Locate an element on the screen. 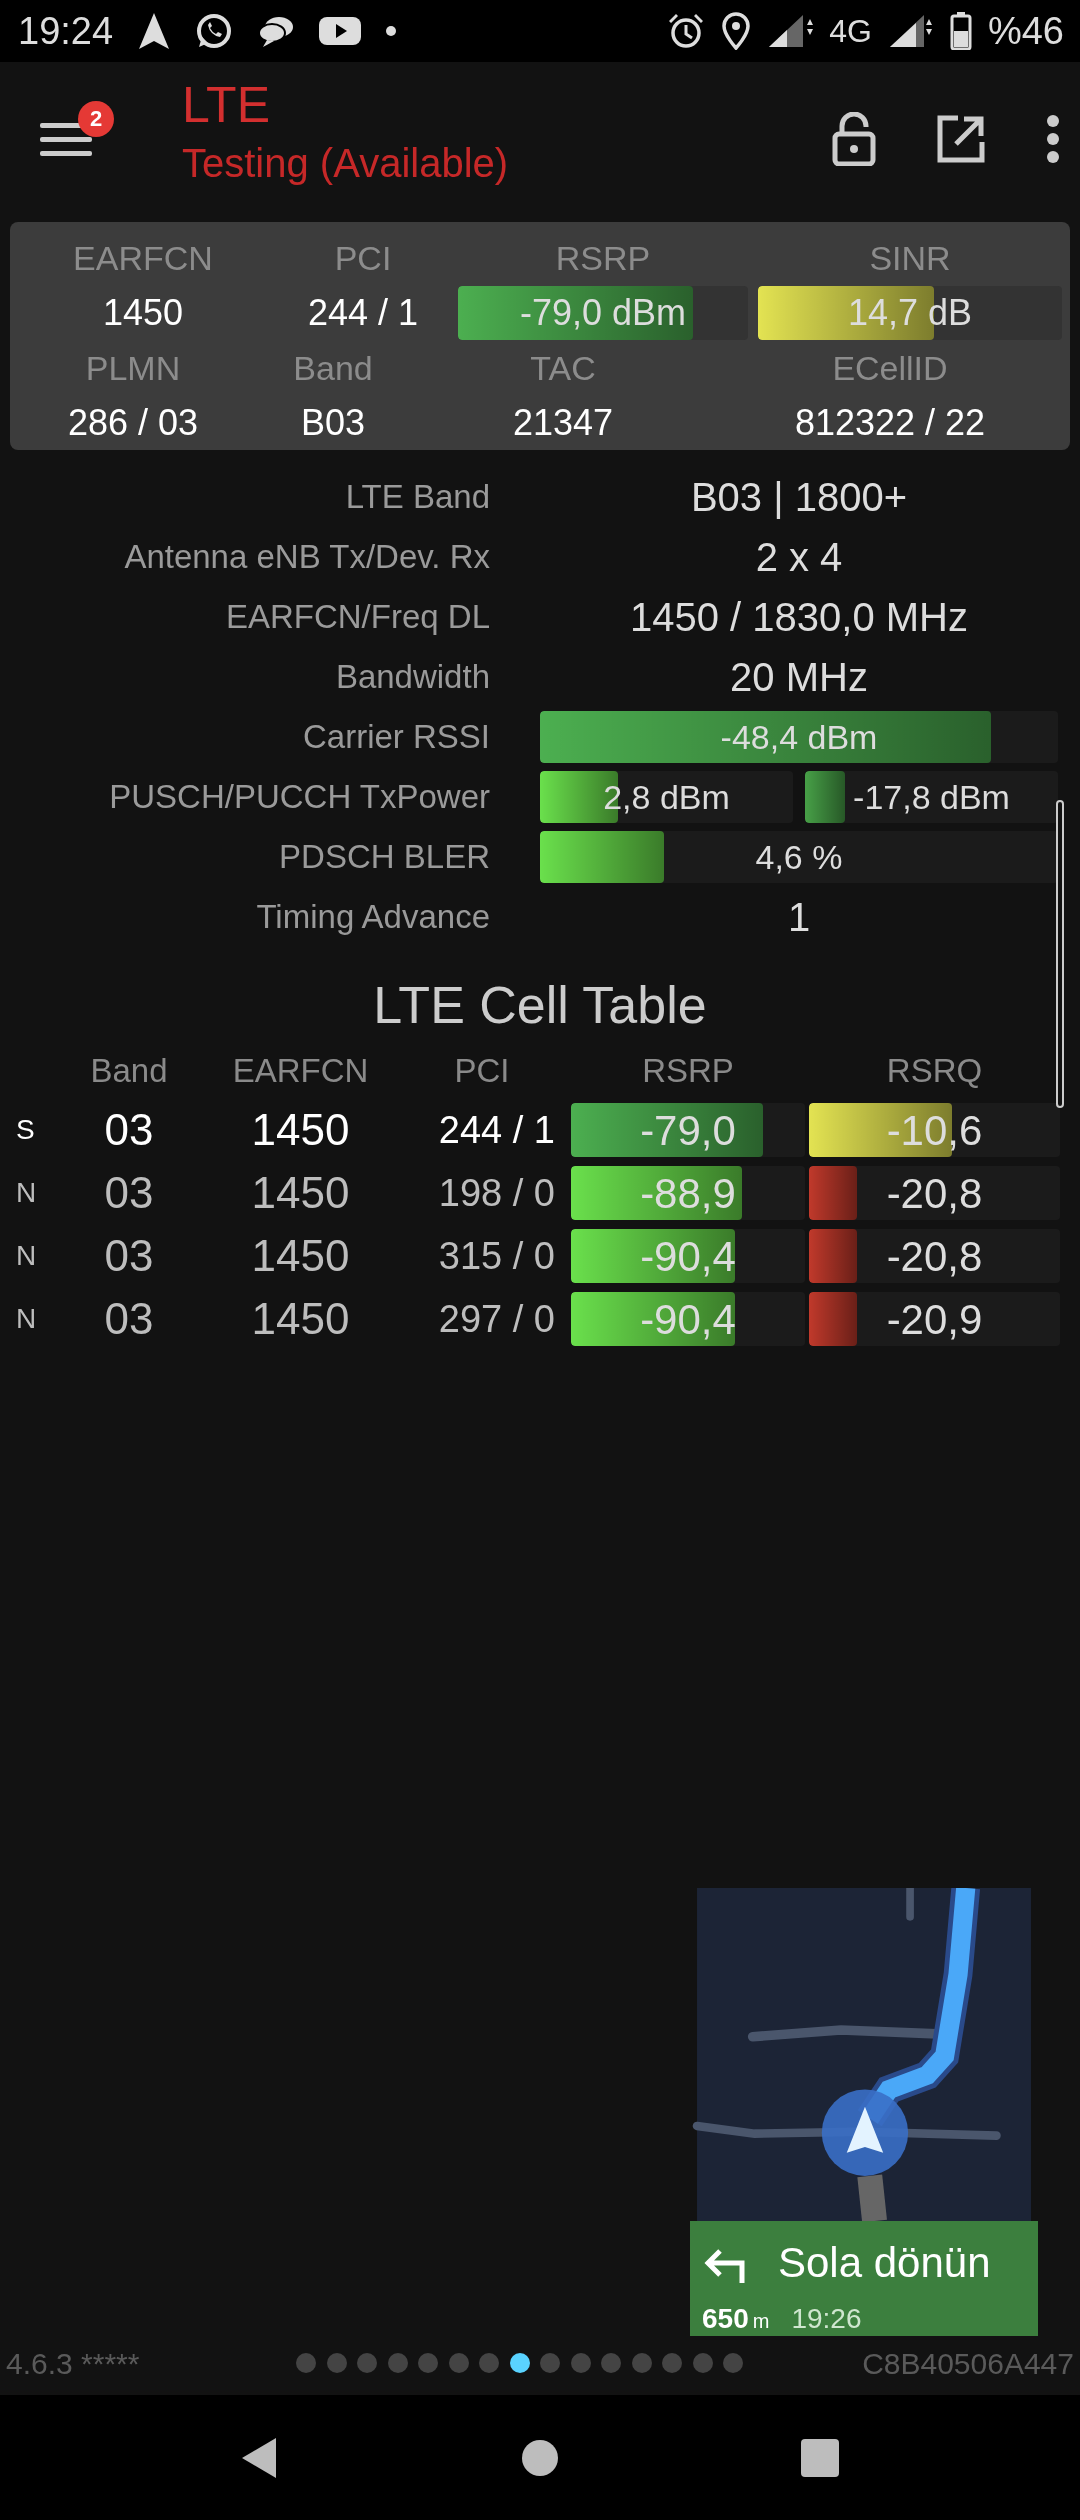 The width and height of the screenshot is (1080, 2520). battery-icon is located at coordinates (960, 31).